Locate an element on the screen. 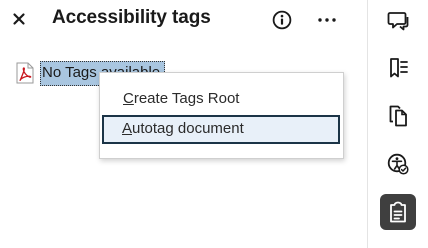 The height and width of the screenshot is (248, 428). info-button is located at coordinates (282, 20).